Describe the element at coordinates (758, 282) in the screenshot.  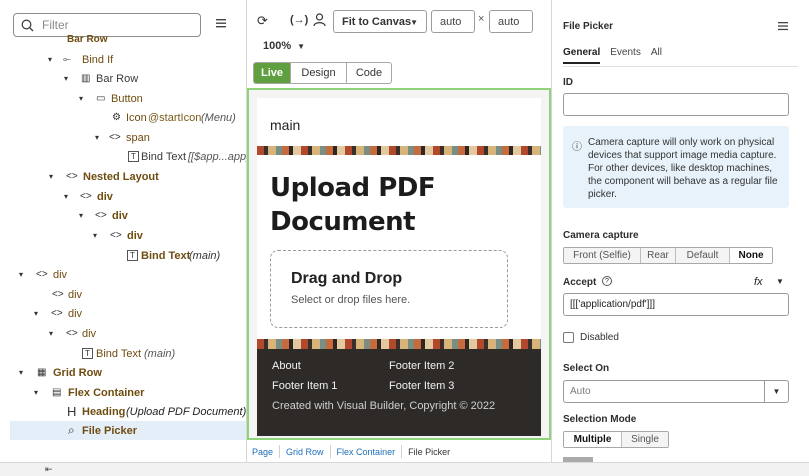
I see `expression-editor-icon: fx` at that location.